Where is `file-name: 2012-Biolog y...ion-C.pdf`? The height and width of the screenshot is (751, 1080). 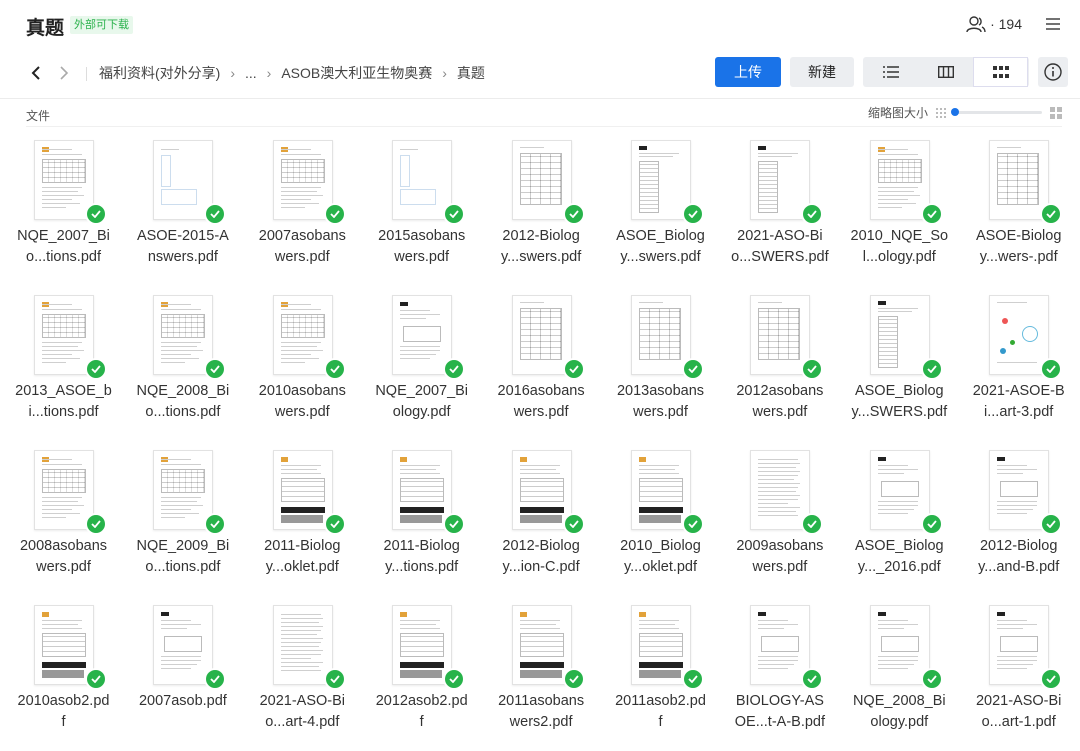 file-name: 2012-Biolog y...ion-C.pdf is located at coordinates (541, 557).